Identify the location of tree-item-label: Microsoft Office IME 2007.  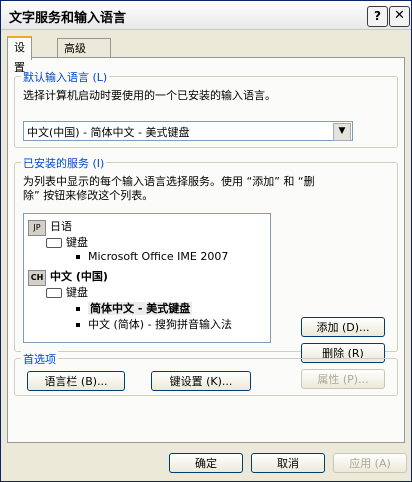
(158, 256).